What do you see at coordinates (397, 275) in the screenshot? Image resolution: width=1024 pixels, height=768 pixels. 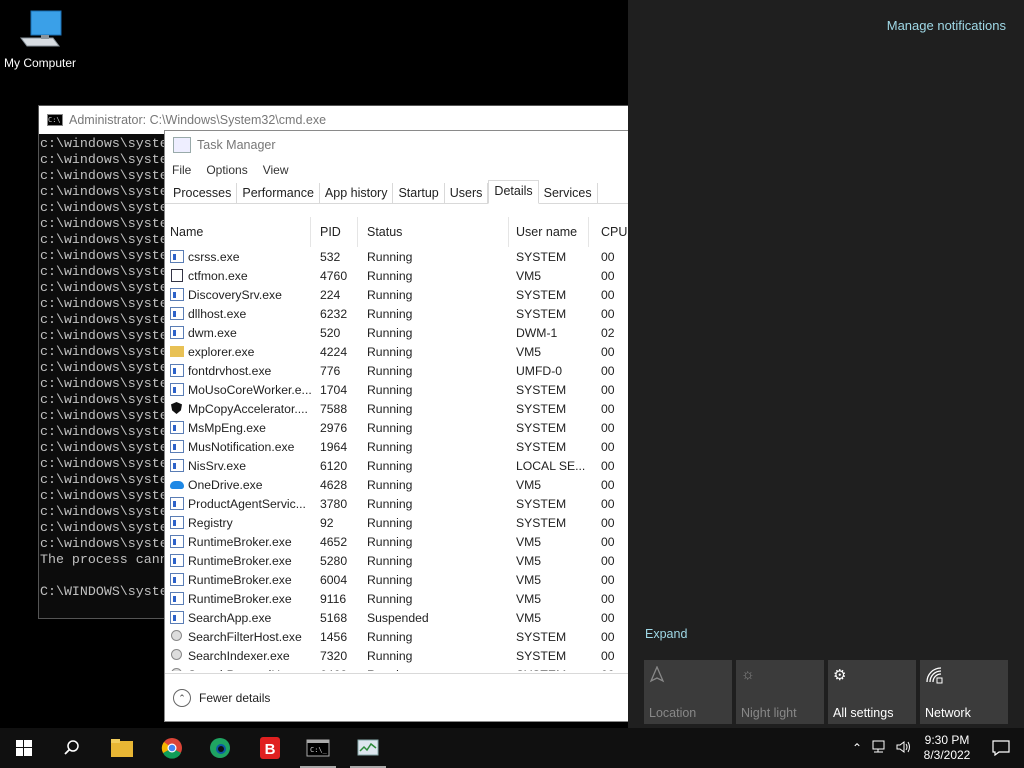 I see `table-row: ctfmon.exe 4760 Running VM5 00` at bounding box center [397, 275].